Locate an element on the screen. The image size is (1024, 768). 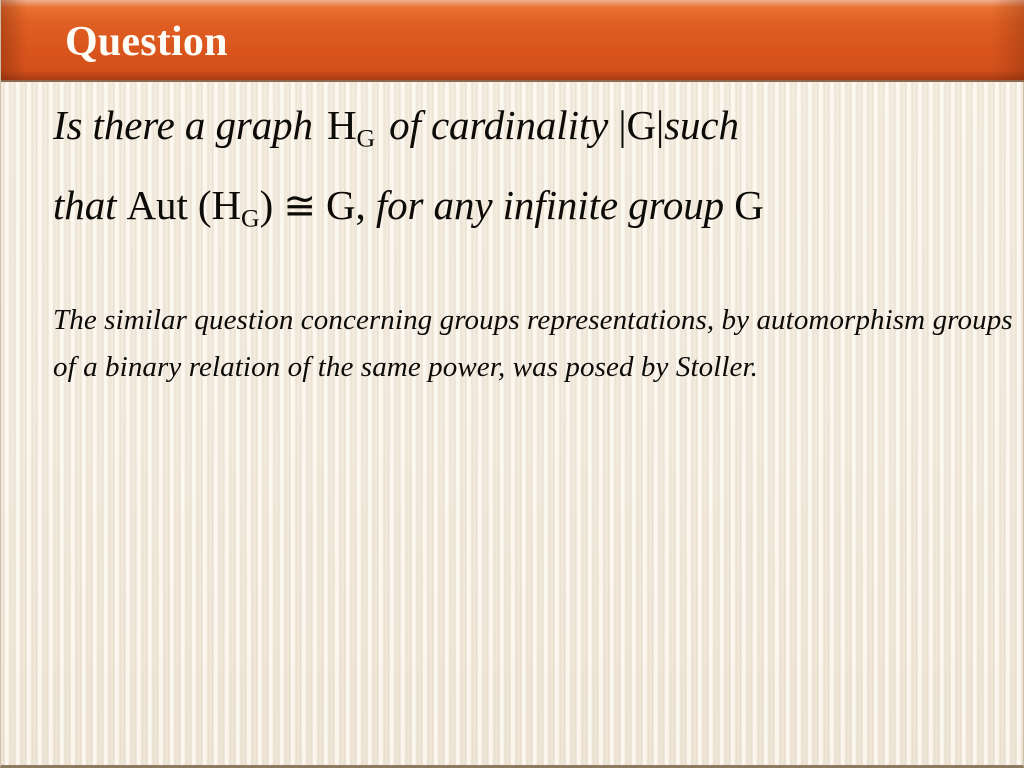
aut-open: Aut ( is located at coordinates (169, 204).